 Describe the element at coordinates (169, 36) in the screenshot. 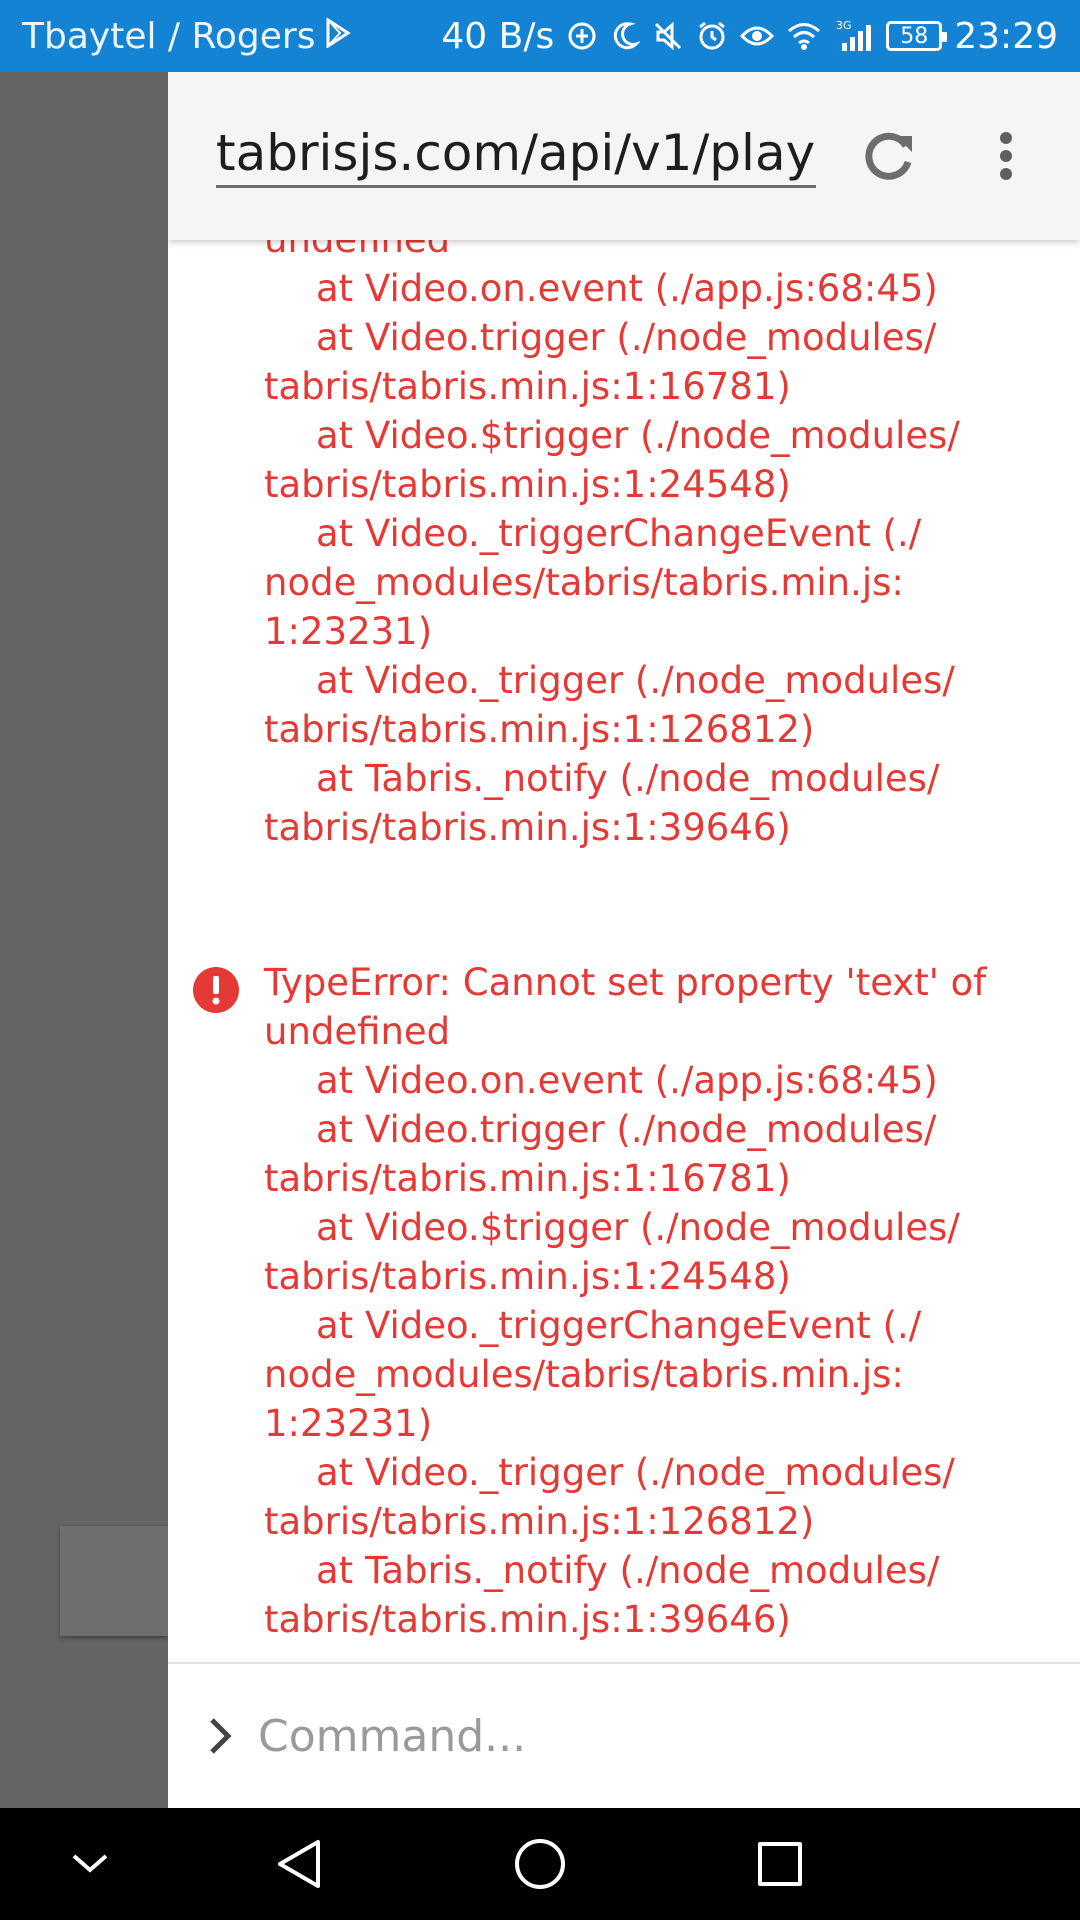

I see `carrier-label: Tbaytel / Rogers` at that location.